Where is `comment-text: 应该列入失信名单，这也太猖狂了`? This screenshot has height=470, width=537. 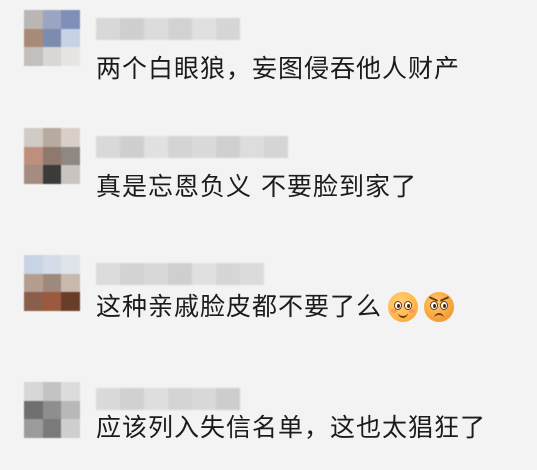
comment-text: 应该列入失信名单，这也太猖狂了 is located at coordinates (291, 428).